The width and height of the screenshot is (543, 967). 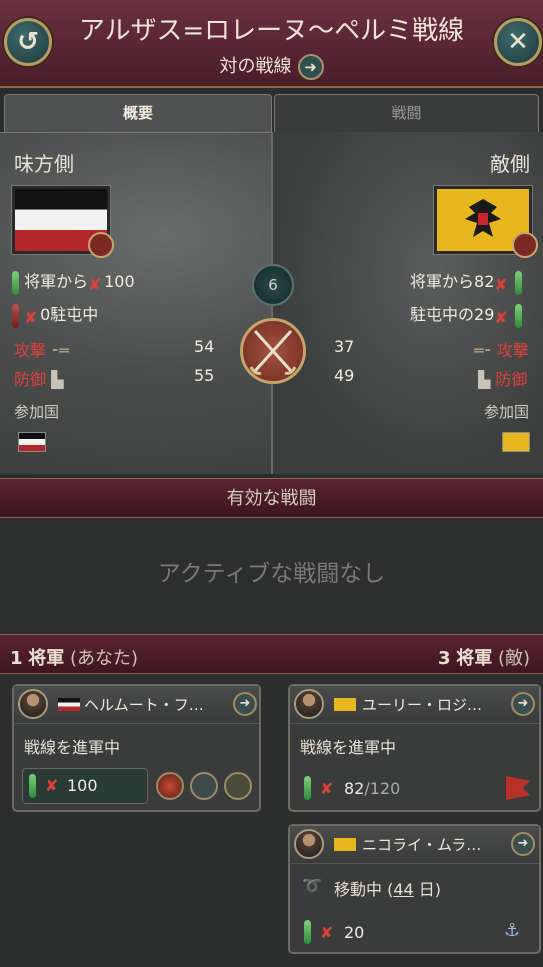 I want to click on friendly-defense-value: 55, so click(x=204, y=375).